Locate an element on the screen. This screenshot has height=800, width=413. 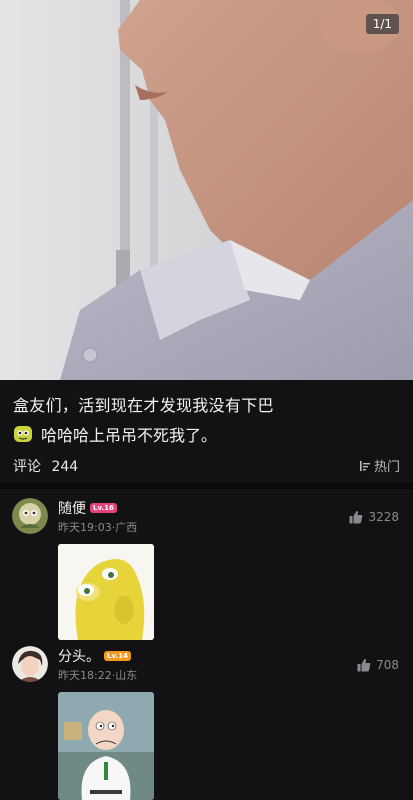
comments-count: 244 is located at coordinates (65, 467).